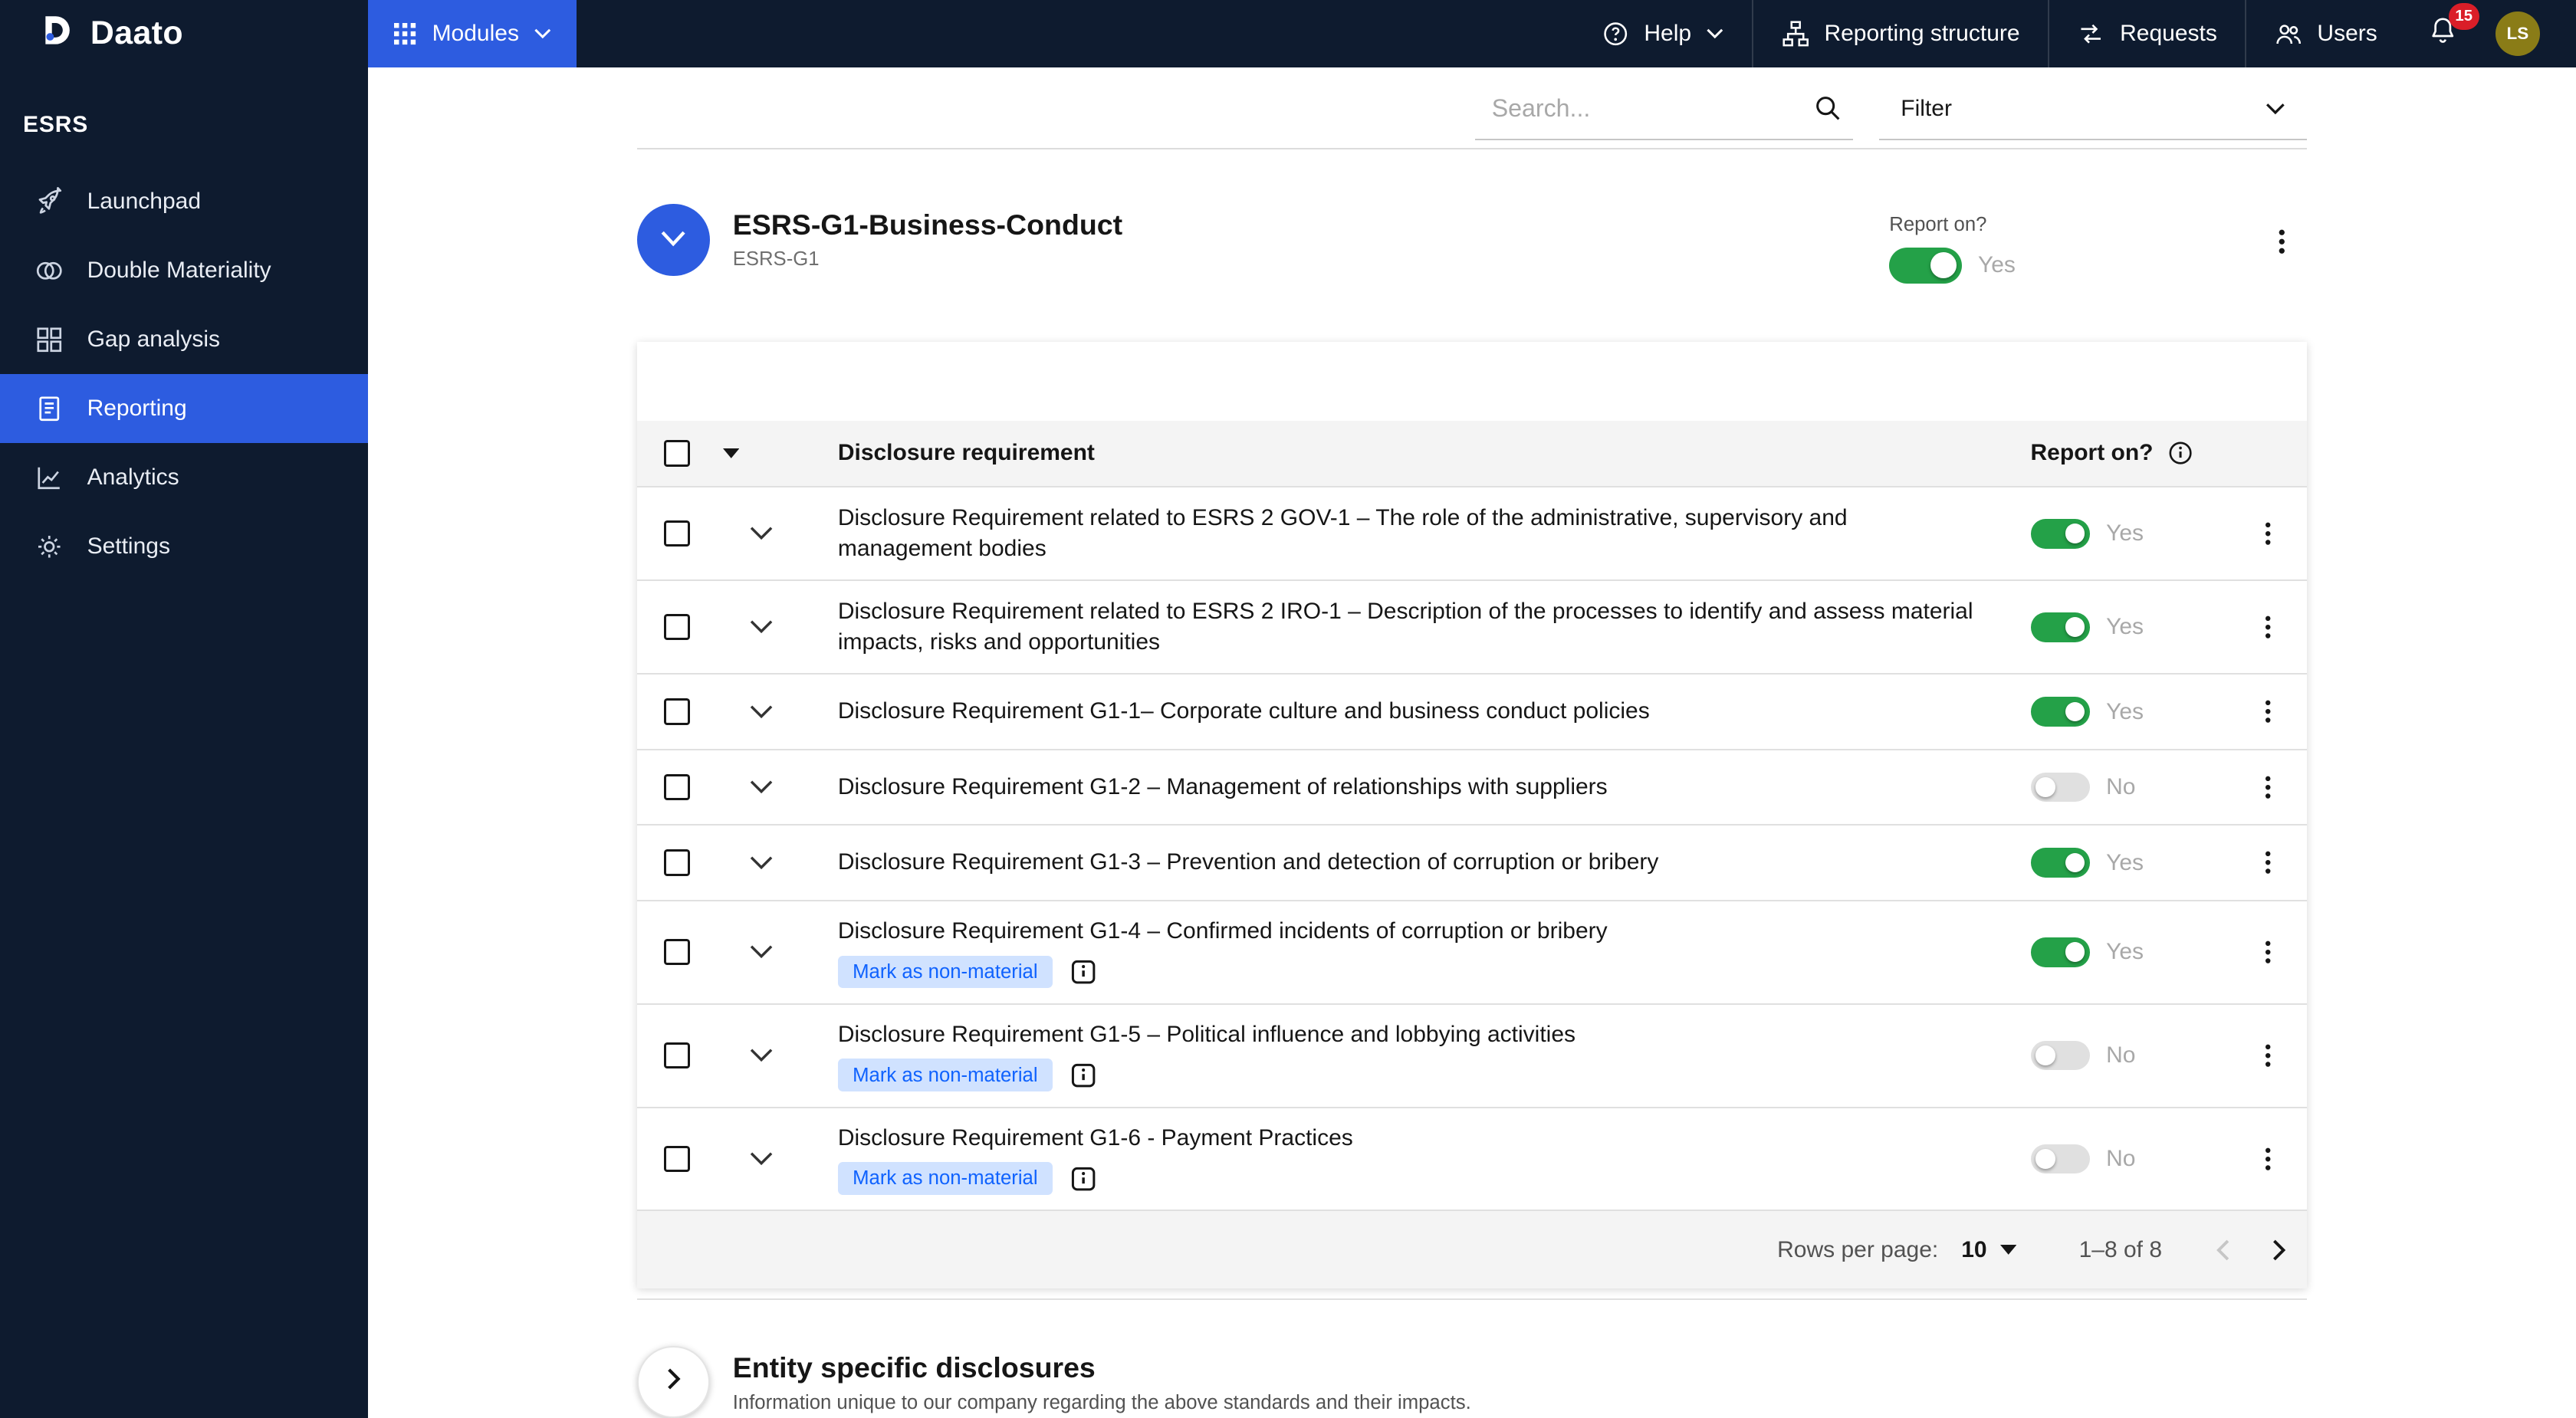  What do you see at coordinates (1668, 33) in the screenshot?
I see `help-label: Help` at bounding box center [1668, 33].